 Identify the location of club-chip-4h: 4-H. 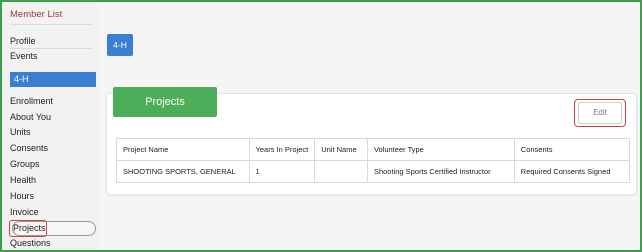
(120, 45).